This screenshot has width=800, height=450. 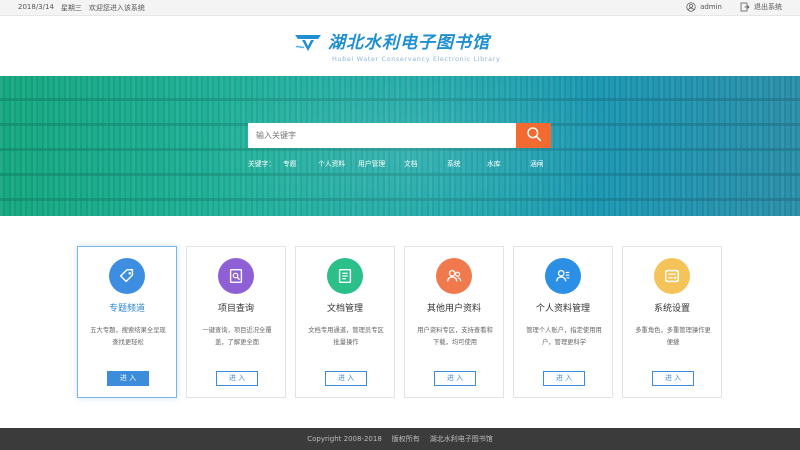 What do you see at coordinates (494, 163) in the screenshot?
I see `keyword-link: 水库` at bounding box center [494, 163].